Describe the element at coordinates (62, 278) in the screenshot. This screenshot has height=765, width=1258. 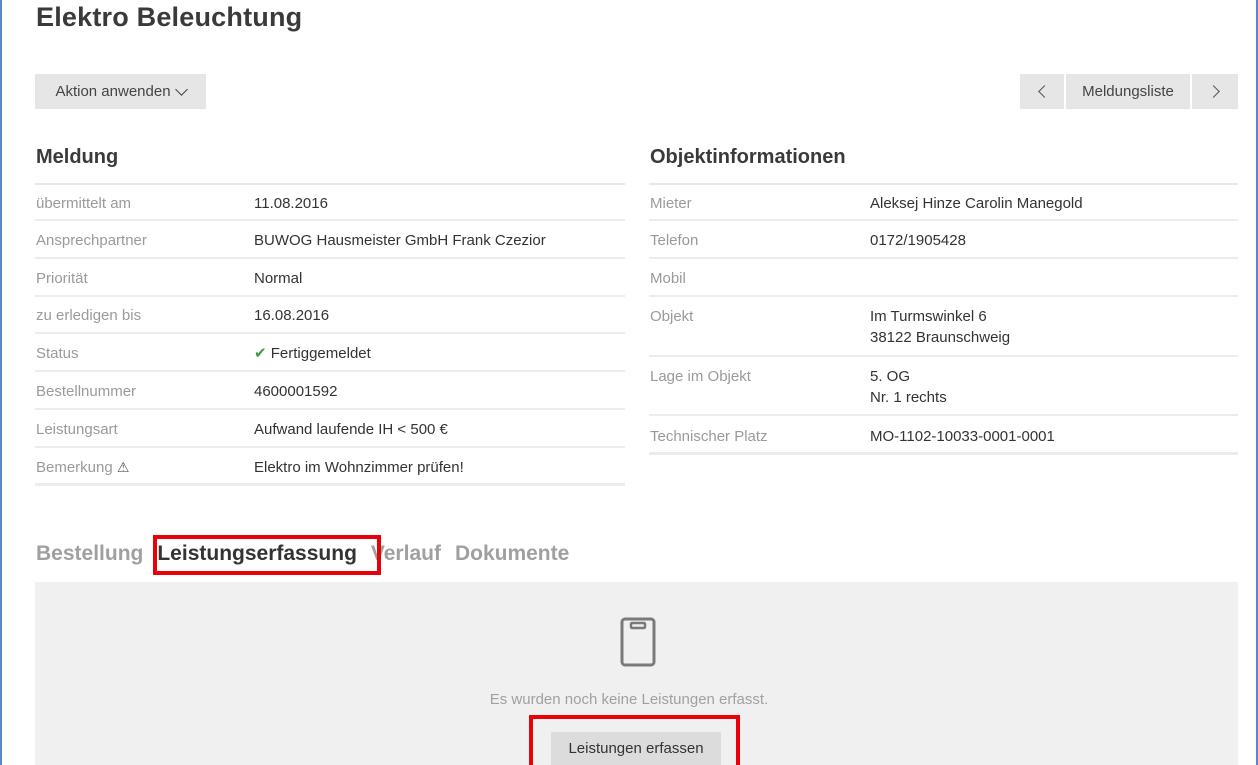
I see `field-label: Priorität` at that location.